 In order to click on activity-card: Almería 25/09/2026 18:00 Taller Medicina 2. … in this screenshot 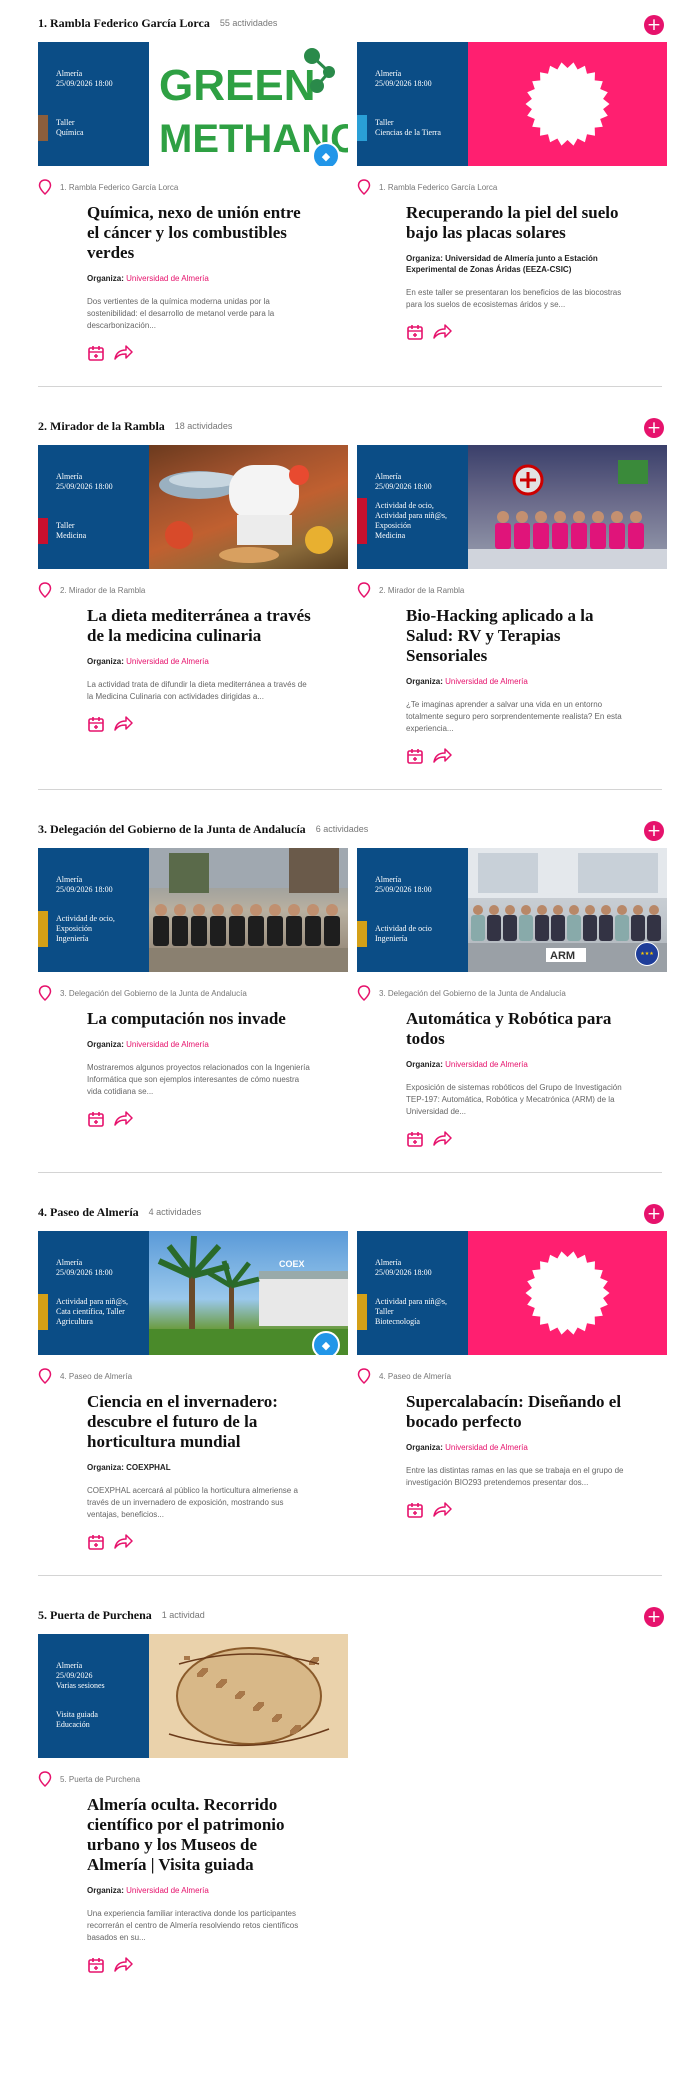, I will do `click(193, 605)`.